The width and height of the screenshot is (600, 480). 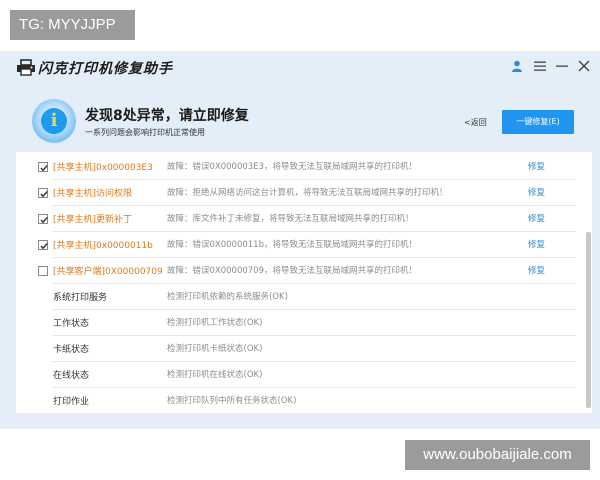 What do you see at coordinates (215, 375) in the screenshot?
I see `check-description: 检测打印机在线状态(OK)` at bounding box center [215, 375].